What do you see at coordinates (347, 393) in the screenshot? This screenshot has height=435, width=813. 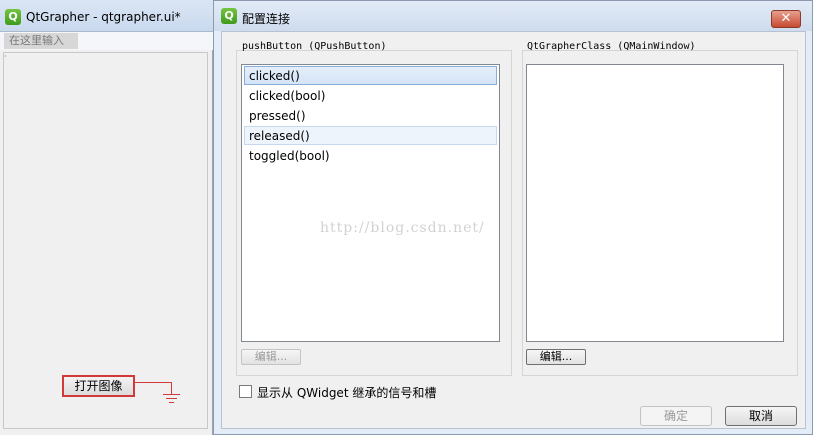 I see `show-inherited-label: 显示从 QWidget 继承的信号和槽` at bounding box center [347, 393].